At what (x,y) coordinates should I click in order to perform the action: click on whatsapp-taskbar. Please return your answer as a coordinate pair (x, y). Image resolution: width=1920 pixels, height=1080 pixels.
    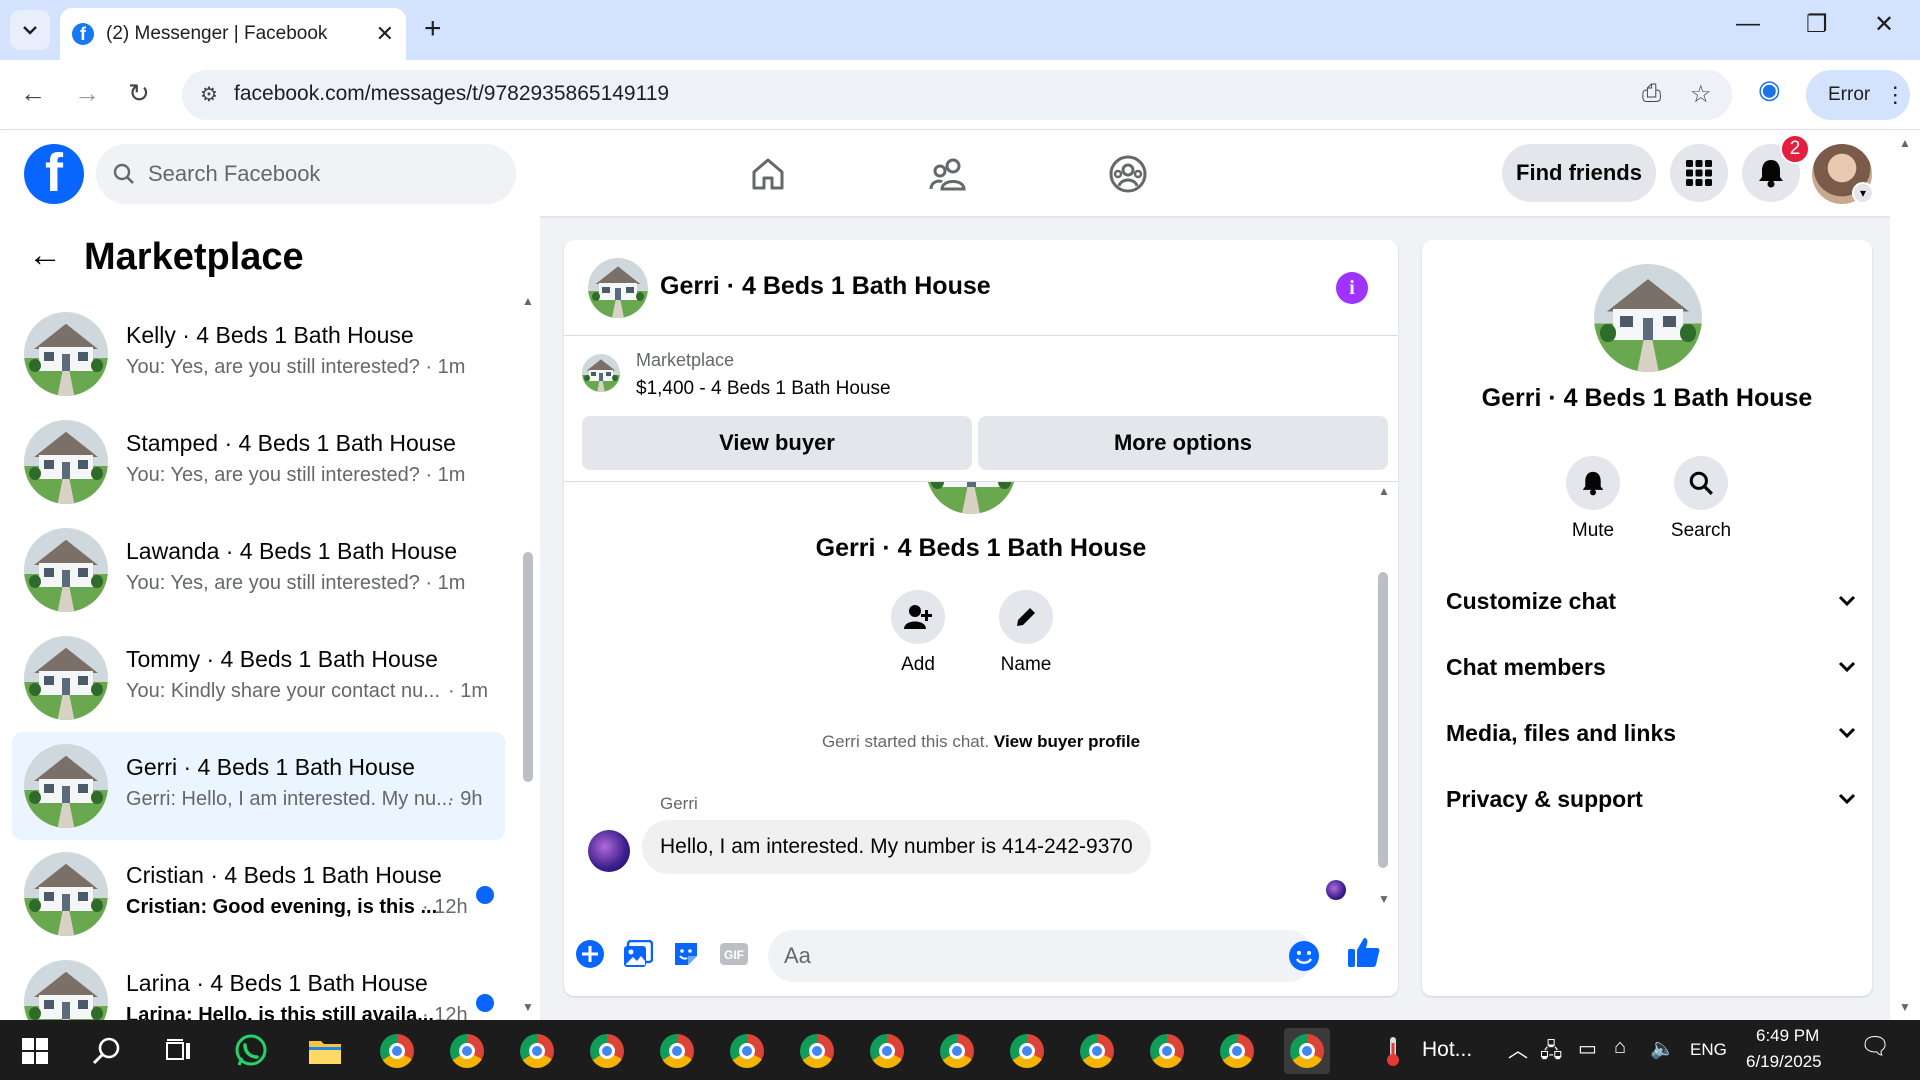
    Looking at the image, I should click on (251, 1051).